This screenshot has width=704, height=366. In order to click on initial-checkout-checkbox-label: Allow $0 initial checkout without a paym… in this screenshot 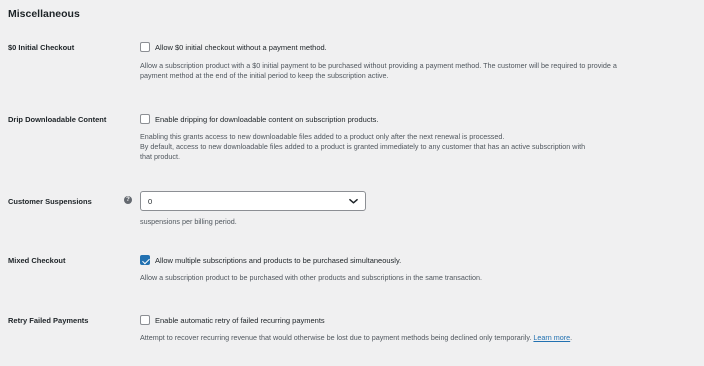, I will do `click(241, 47)`.